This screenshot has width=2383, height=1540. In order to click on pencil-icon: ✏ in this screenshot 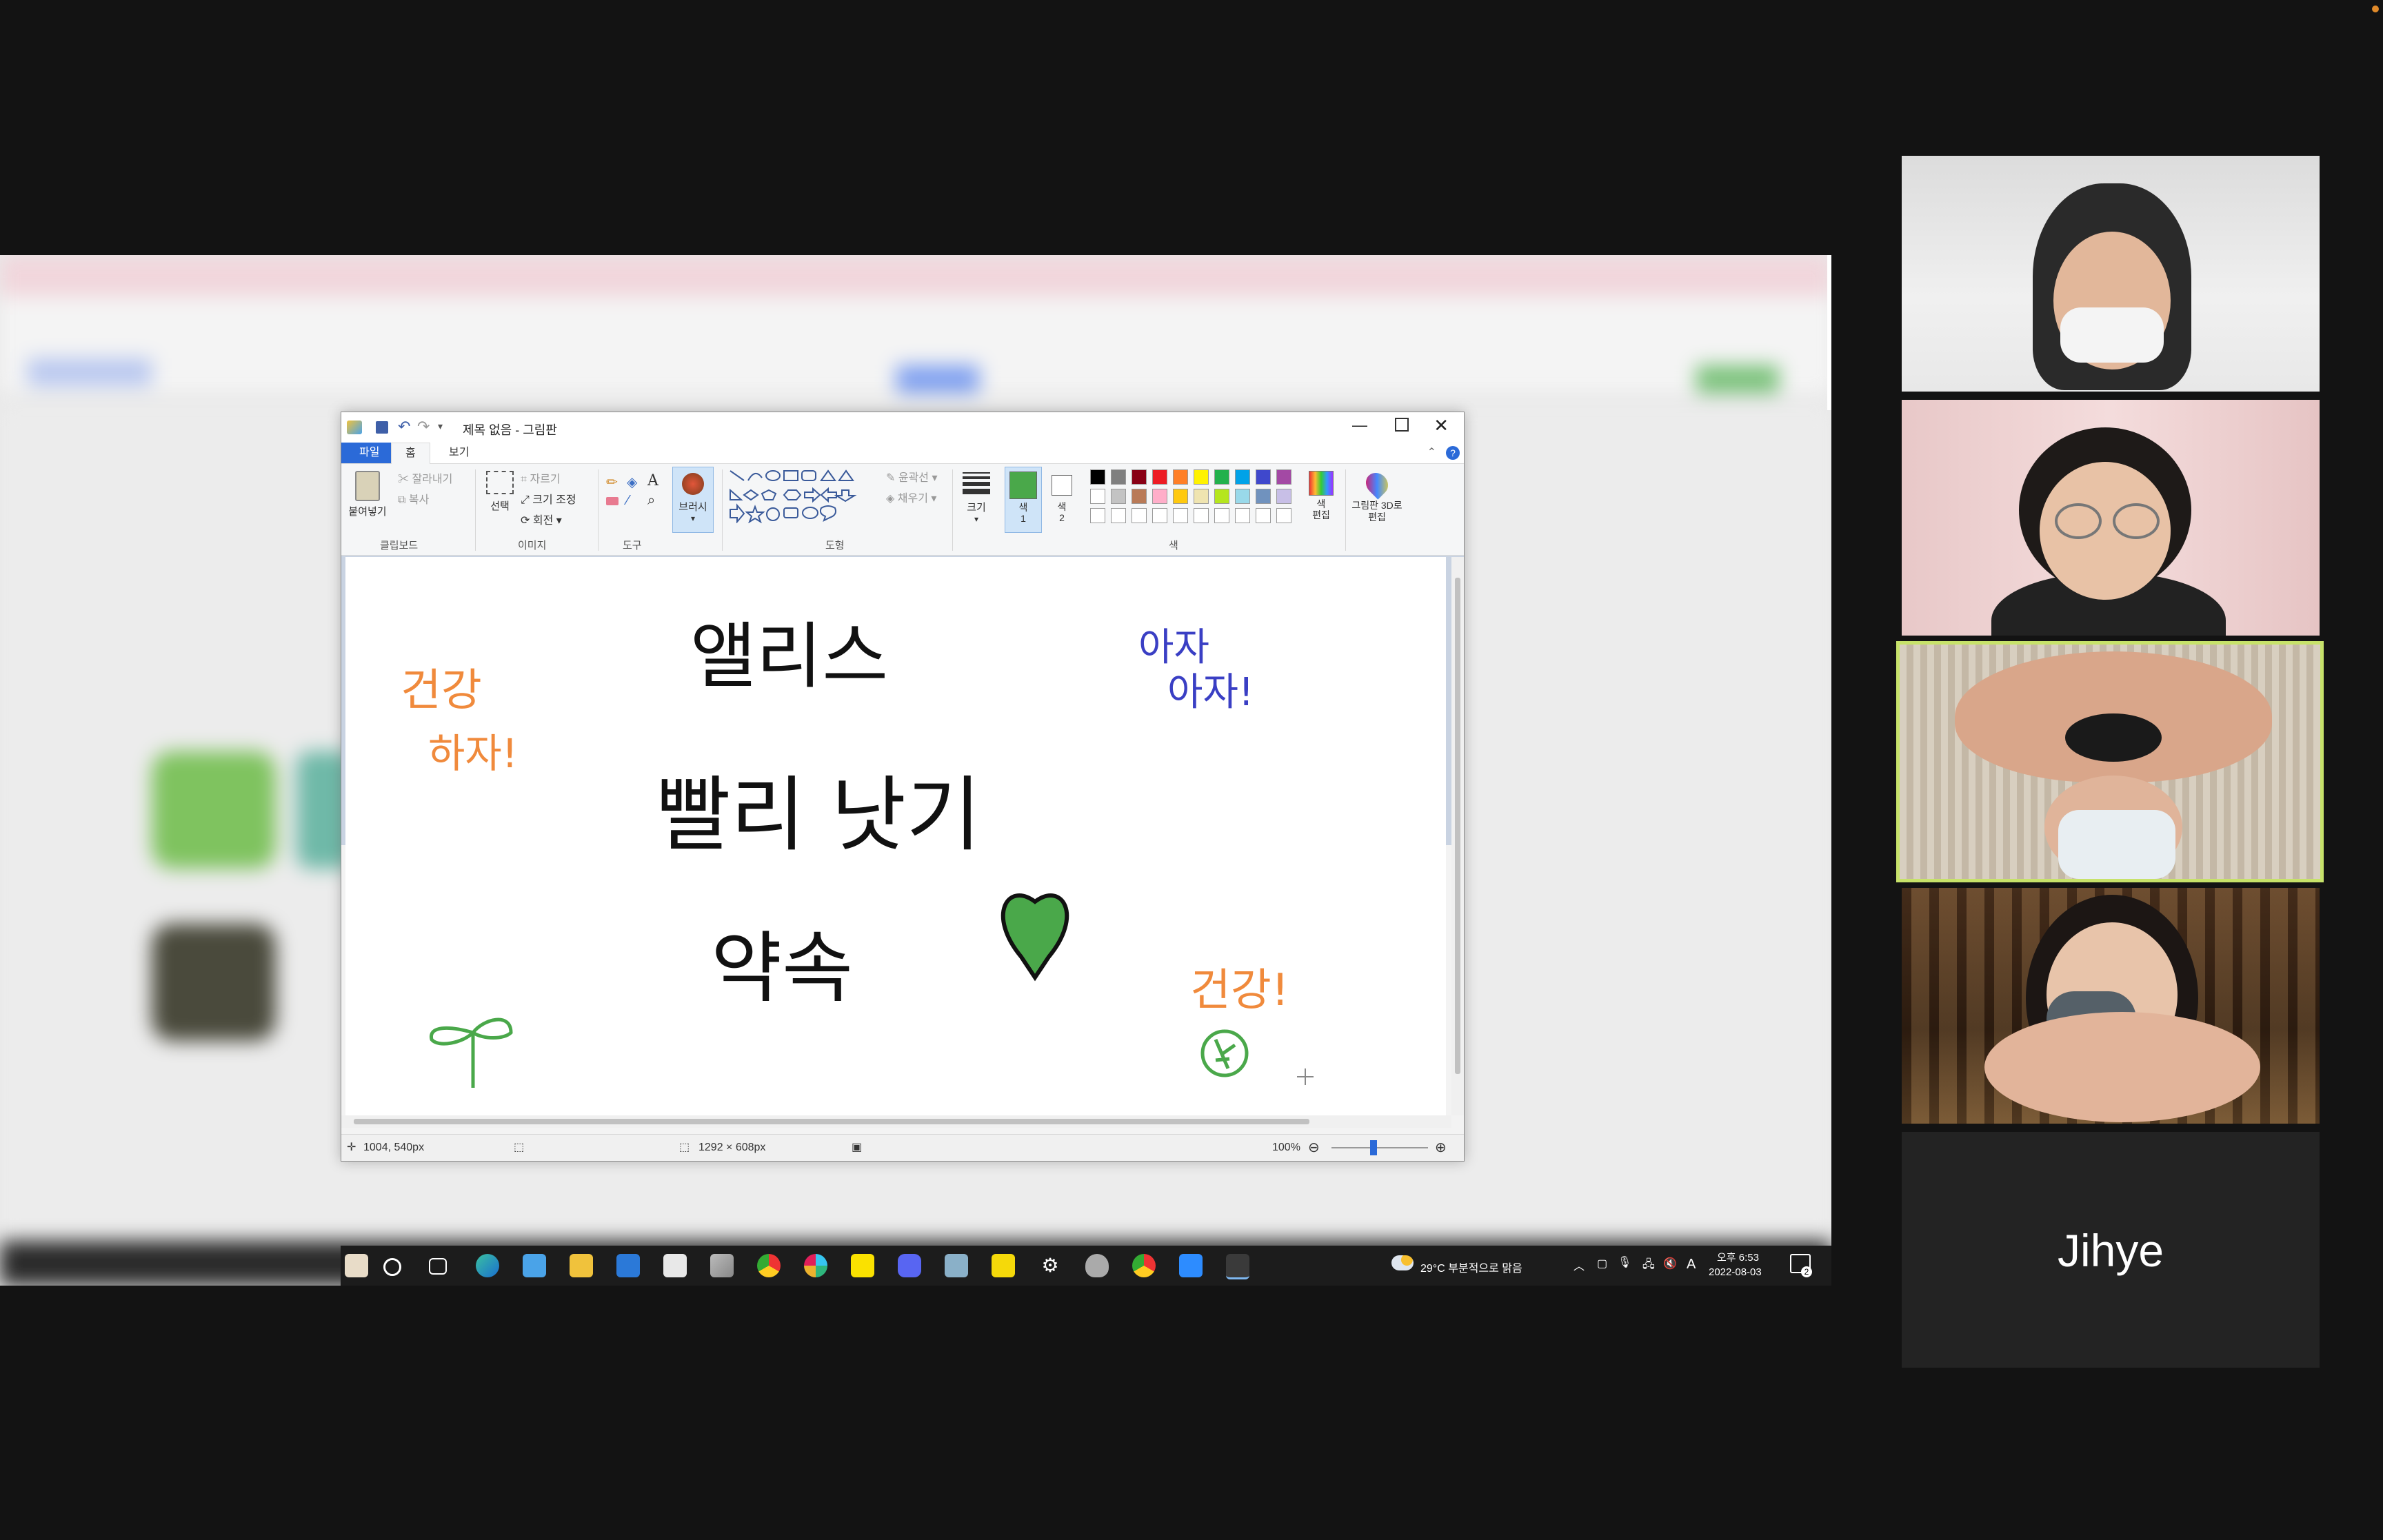, I will do `click(612, 483)`.